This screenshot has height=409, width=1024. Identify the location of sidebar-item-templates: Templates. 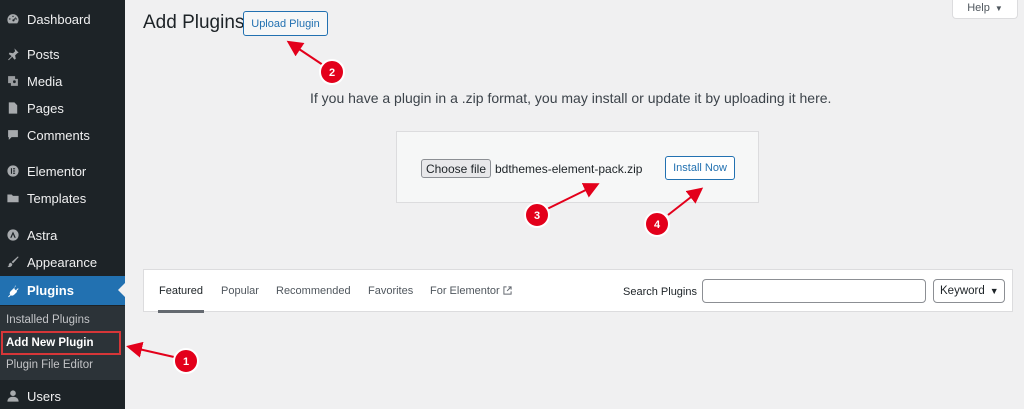
(62, 198).